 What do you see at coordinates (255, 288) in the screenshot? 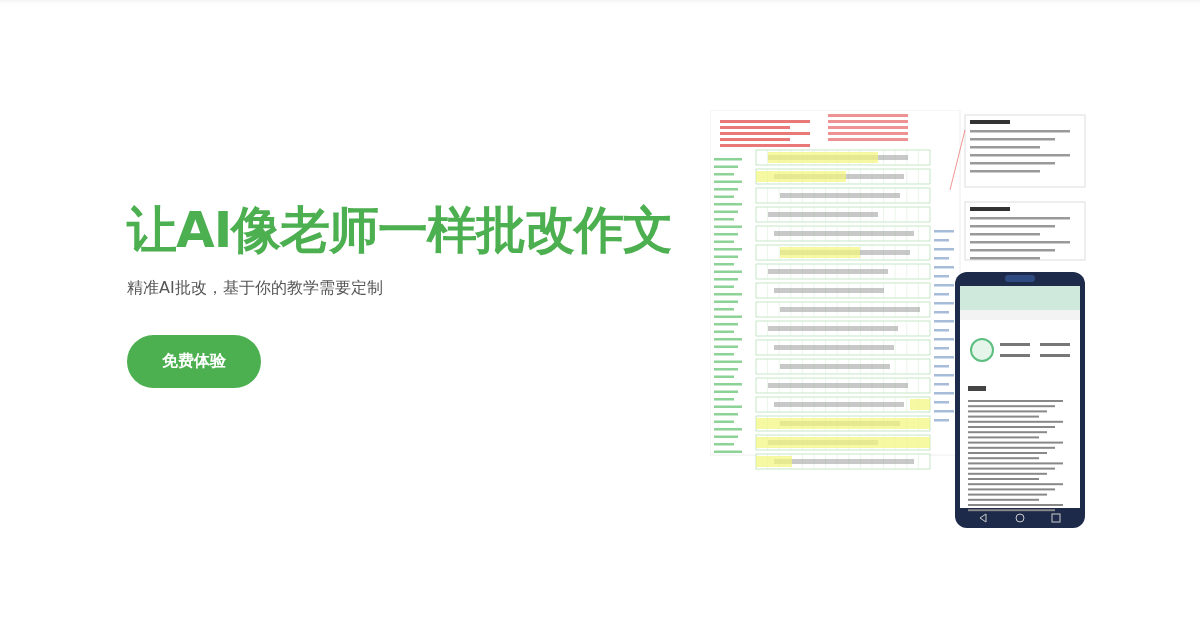
I see `hero-subtitle: 精准AI批改，基于你的教学需要定制` at bounding box center [255, 288].